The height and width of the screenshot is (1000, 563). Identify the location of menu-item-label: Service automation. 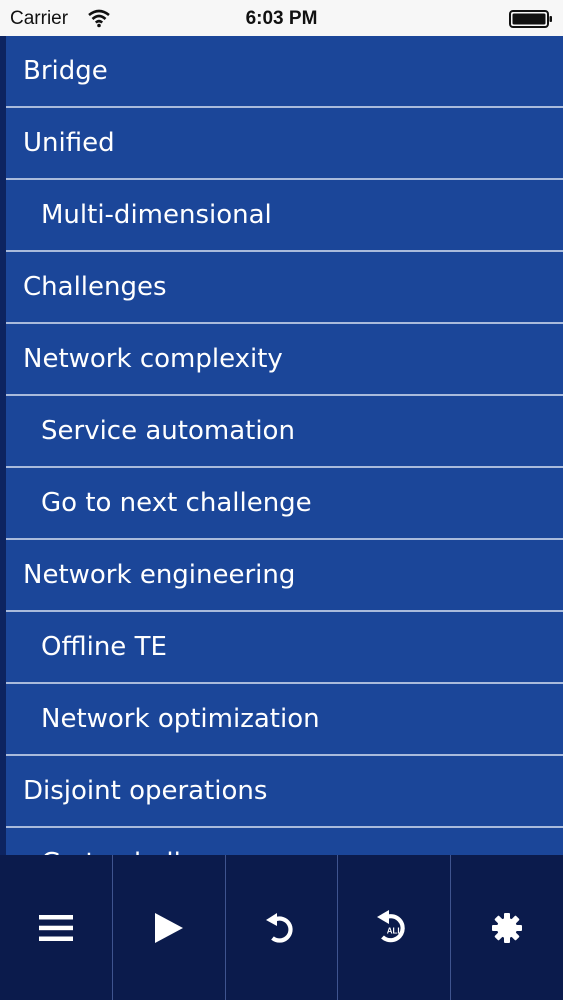
(168, 431).